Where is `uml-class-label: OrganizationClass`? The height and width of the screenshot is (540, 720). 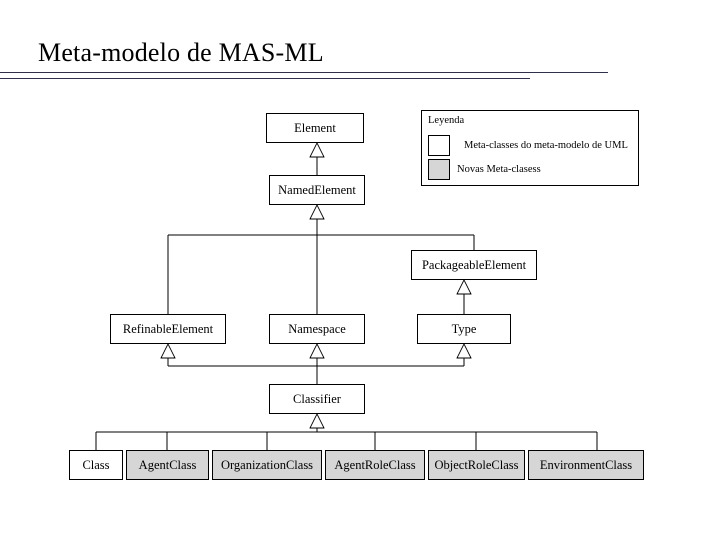
uml-class-label: OrganizationClass is located at coordinates (267, 465).